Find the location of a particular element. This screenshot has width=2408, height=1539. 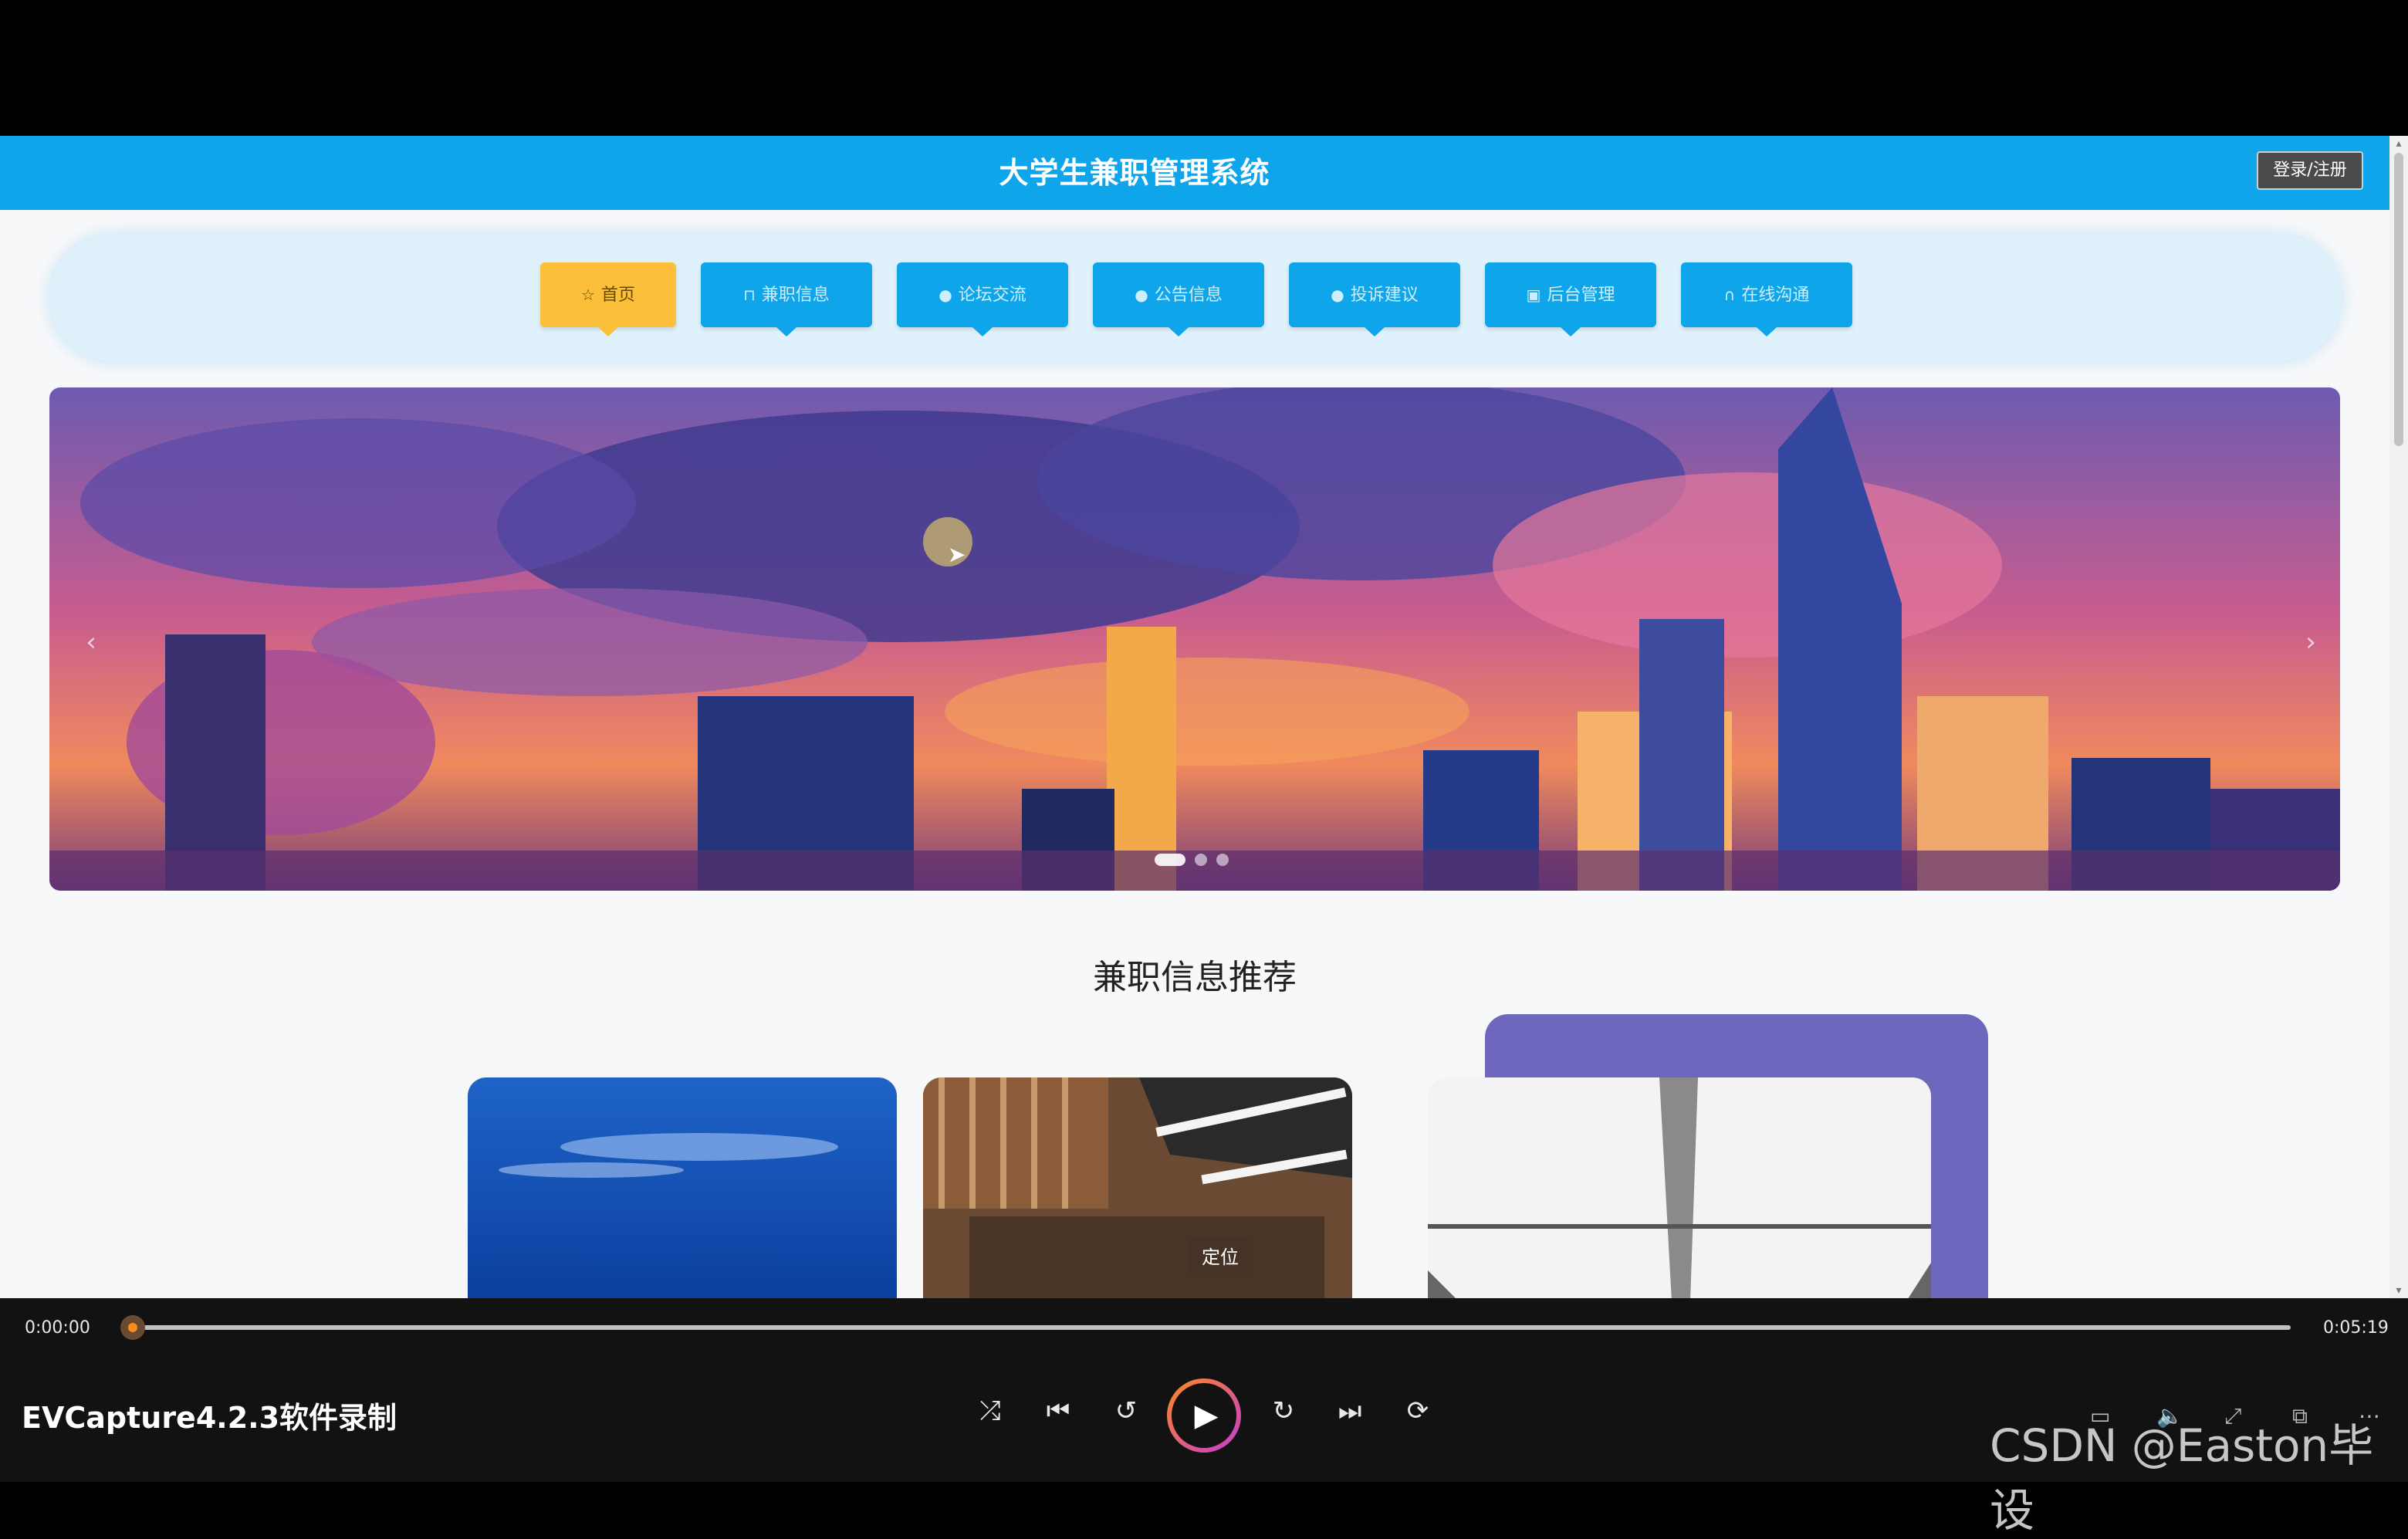

progress-knob-center is located at coordinates (133, 1327).